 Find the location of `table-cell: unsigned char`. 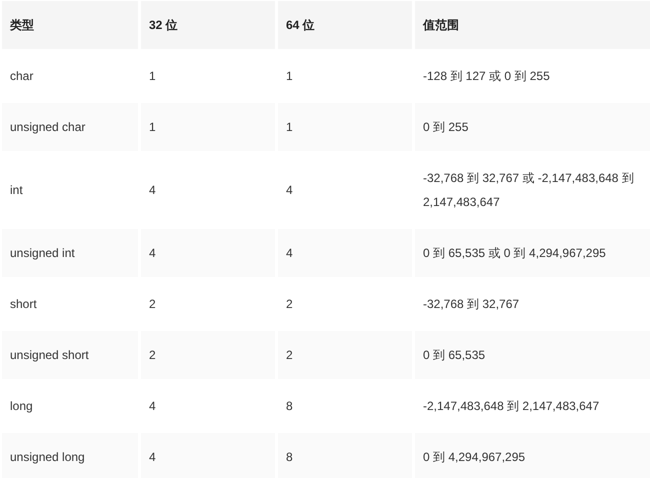

table-cell: unsigned char is located at coordinates (70, 127).